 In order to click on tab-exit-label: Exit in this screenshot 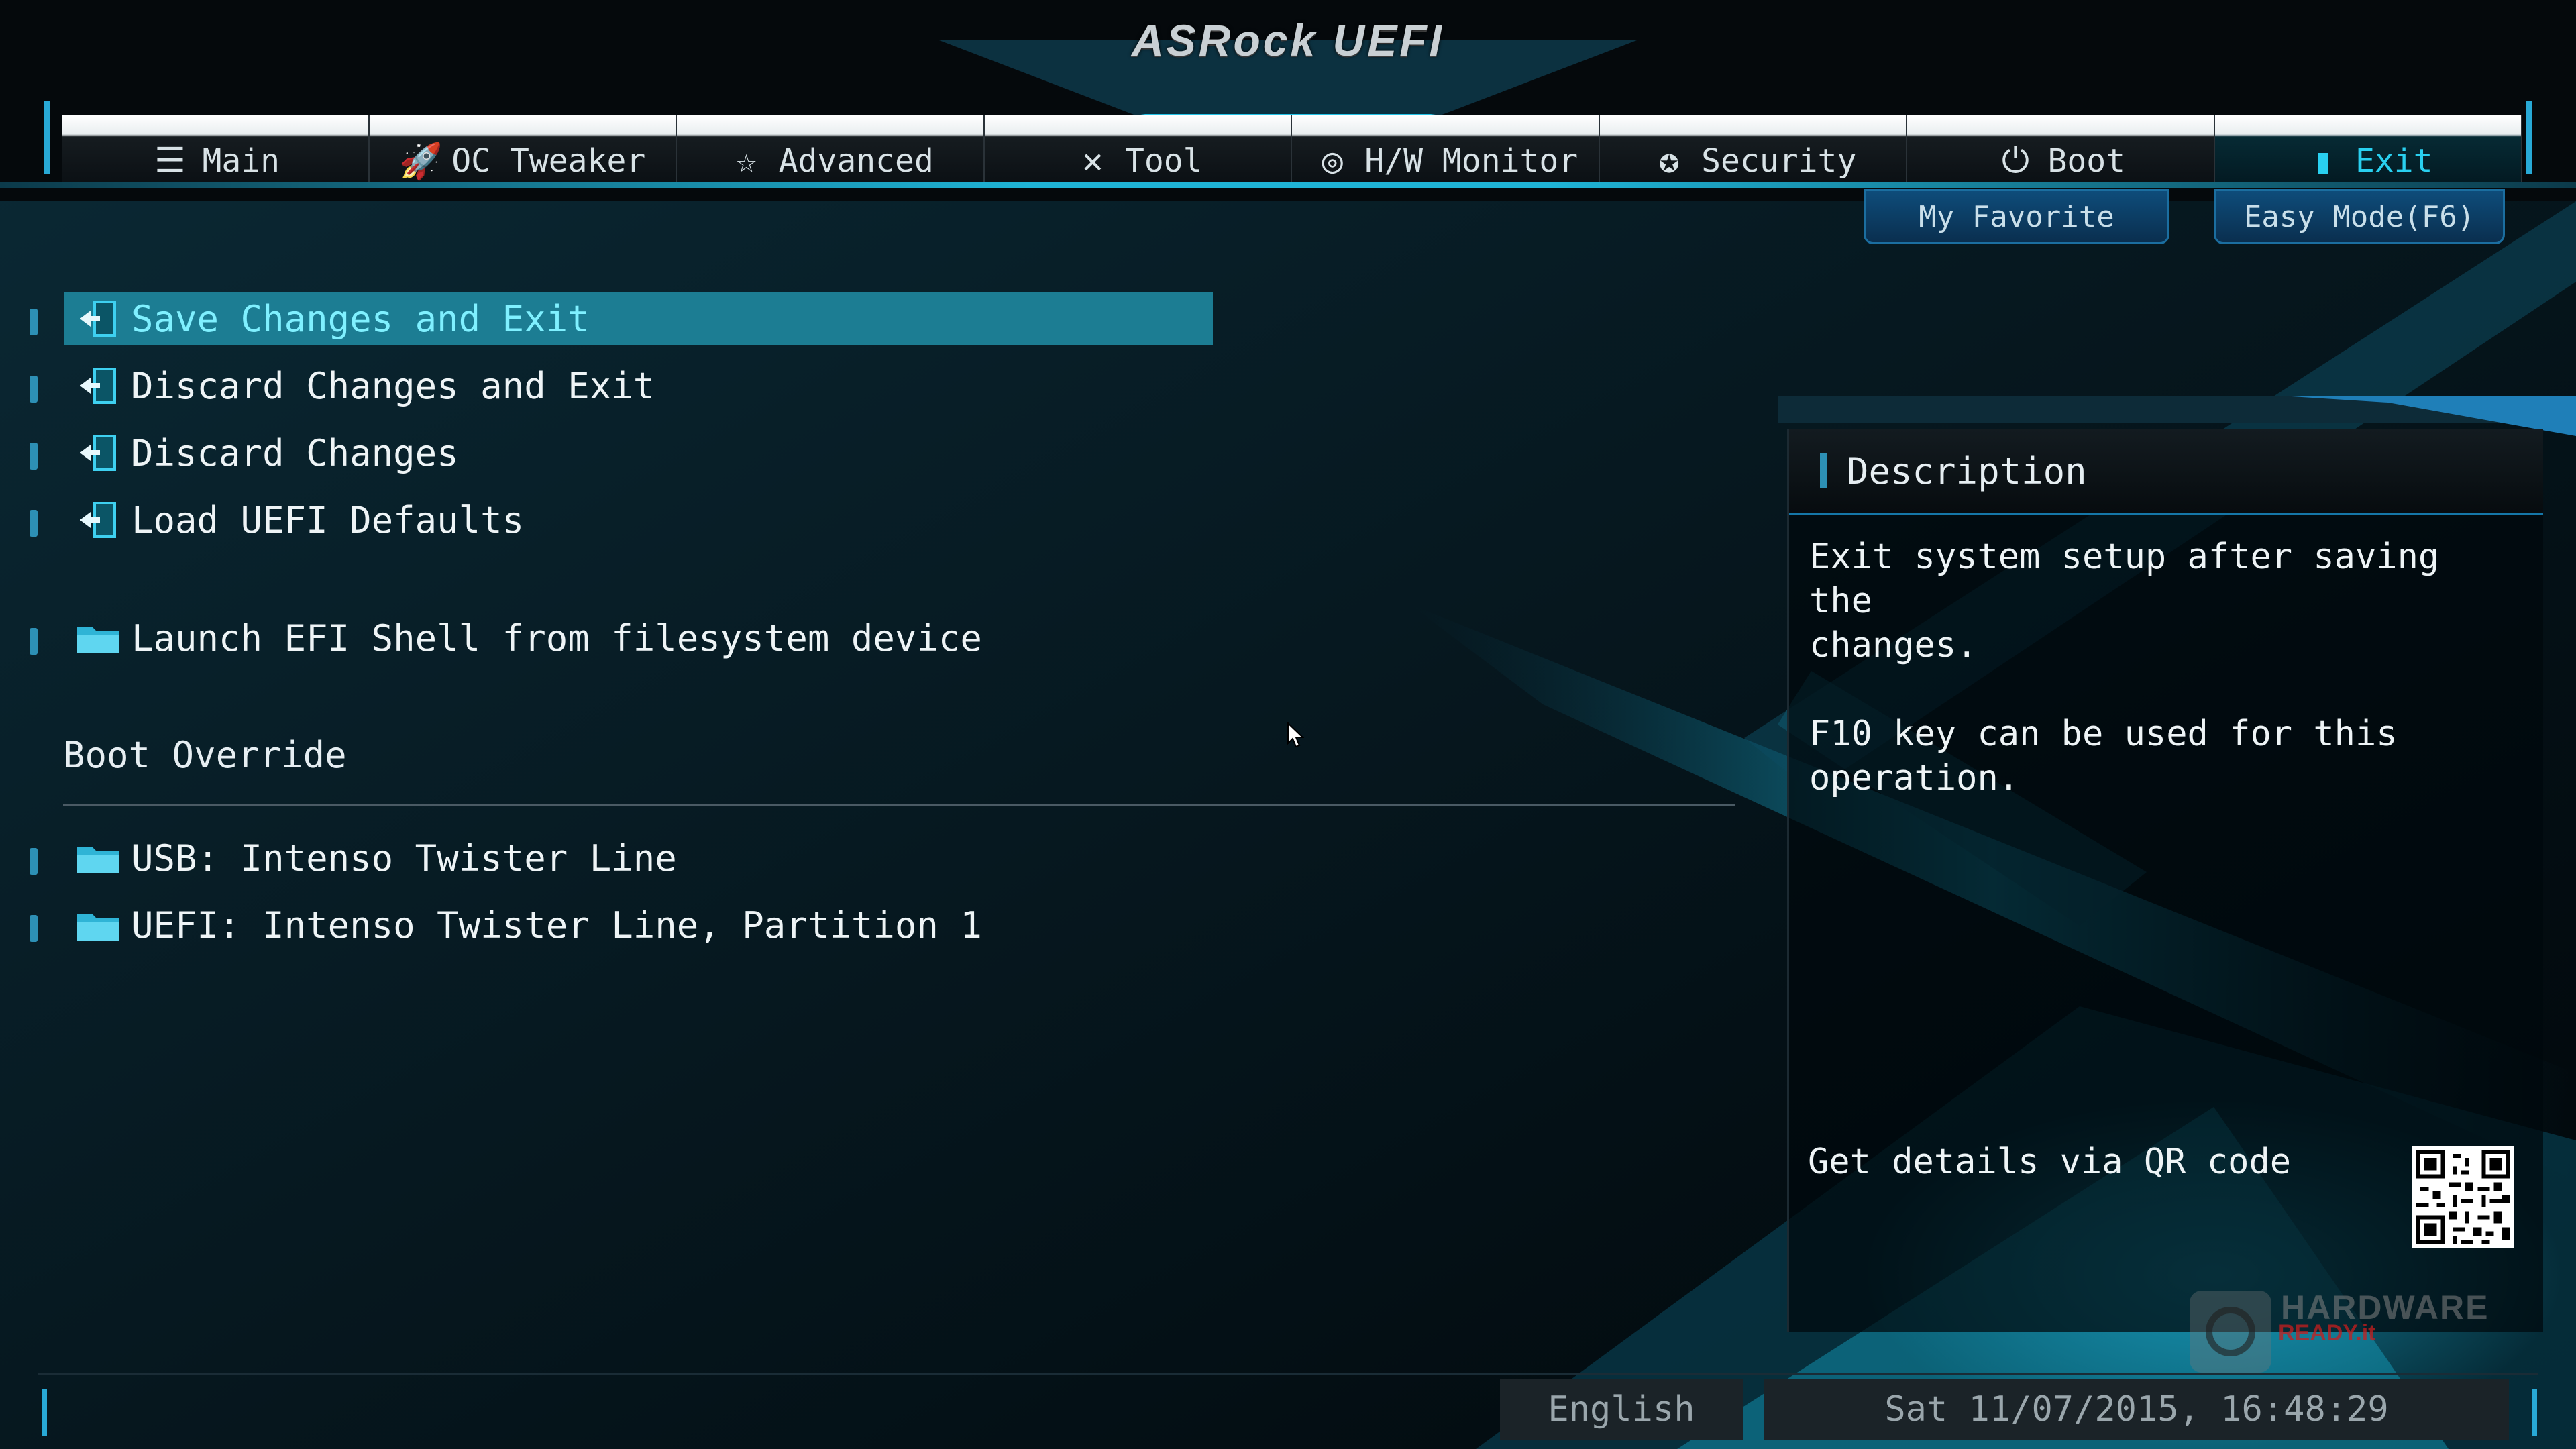, I will do `click(2394, 161)`.